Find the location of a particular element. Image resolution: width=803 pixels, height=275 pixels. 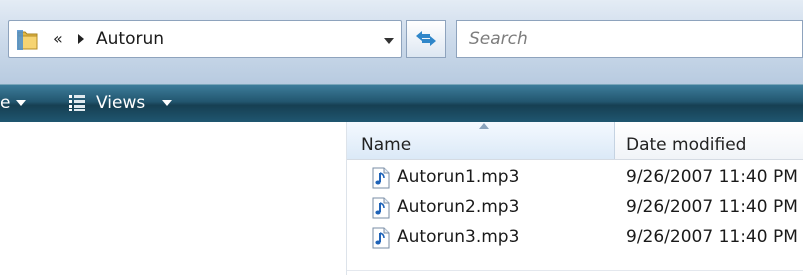

search-field: Search is located at coordinates (629, 39).